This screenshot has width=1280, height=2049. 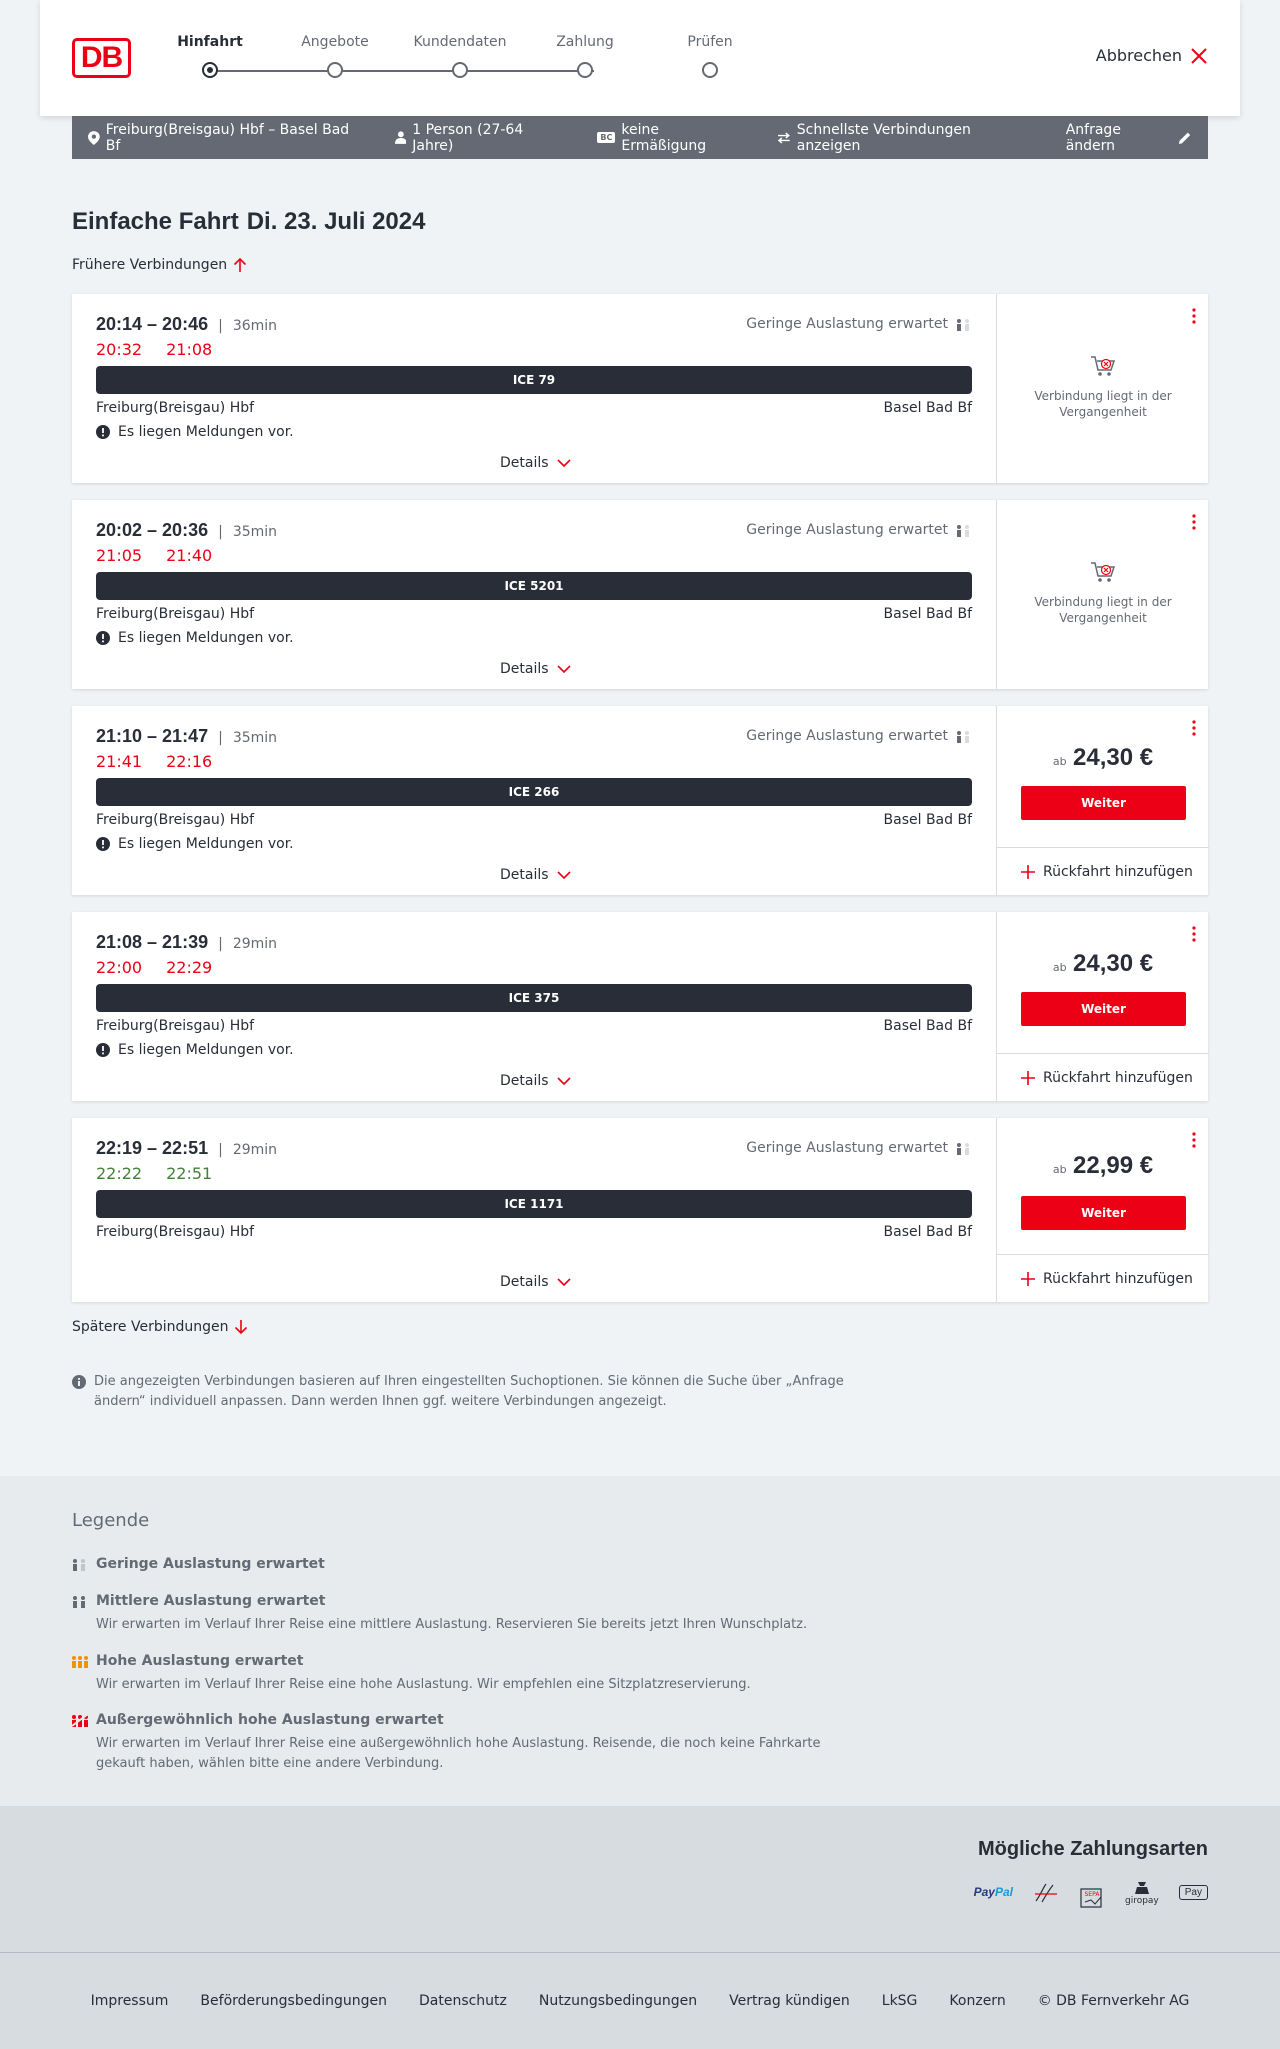 I want to click on cancel-button: Abbrechen, so click(x=1152, y=55).